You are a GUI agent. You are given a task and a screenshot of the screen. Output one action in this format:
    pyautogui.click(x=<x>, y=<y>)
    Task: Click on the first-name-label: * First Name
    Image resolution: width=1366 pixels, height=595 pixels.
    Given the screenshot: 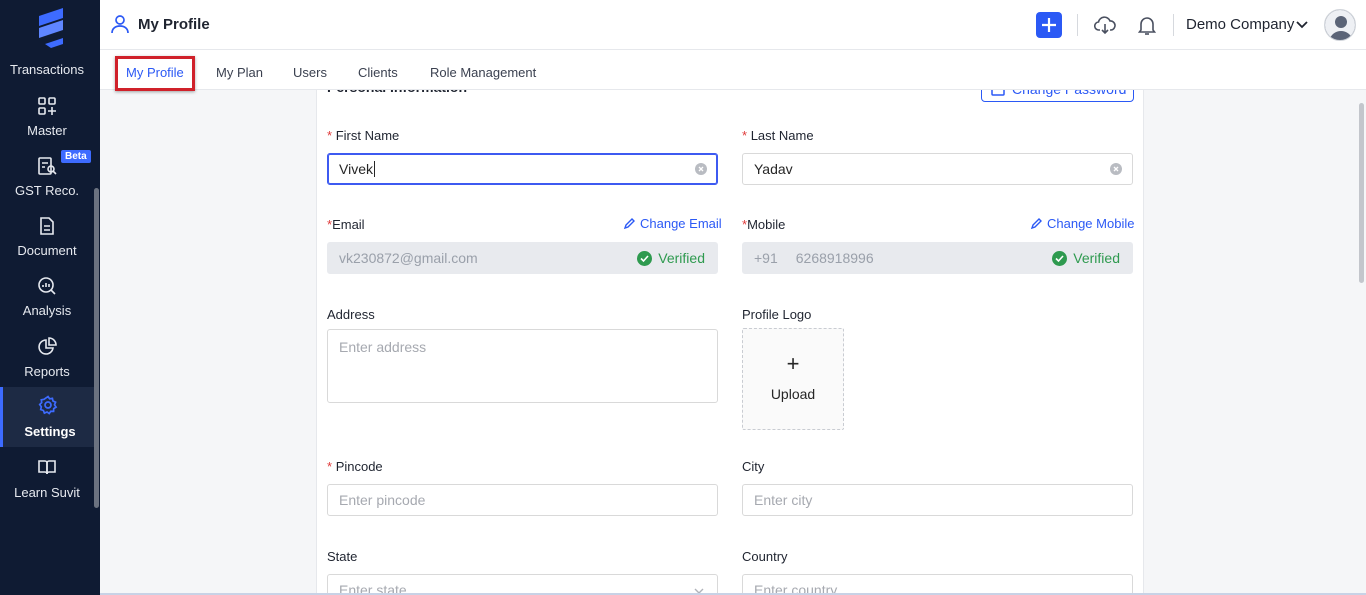 What is the action you would take?
    pyautogui.click(x=363, y=135)
    